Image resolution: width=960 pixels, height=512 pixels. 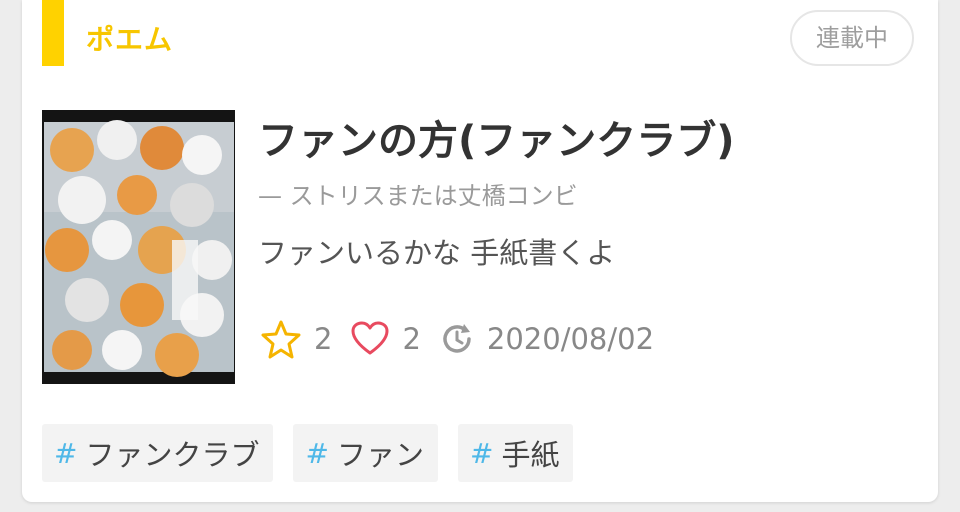 What do you see at coordinates (323, 339) in the screenshot?
I see `star-count: 2` at bounding box center [323, 339].